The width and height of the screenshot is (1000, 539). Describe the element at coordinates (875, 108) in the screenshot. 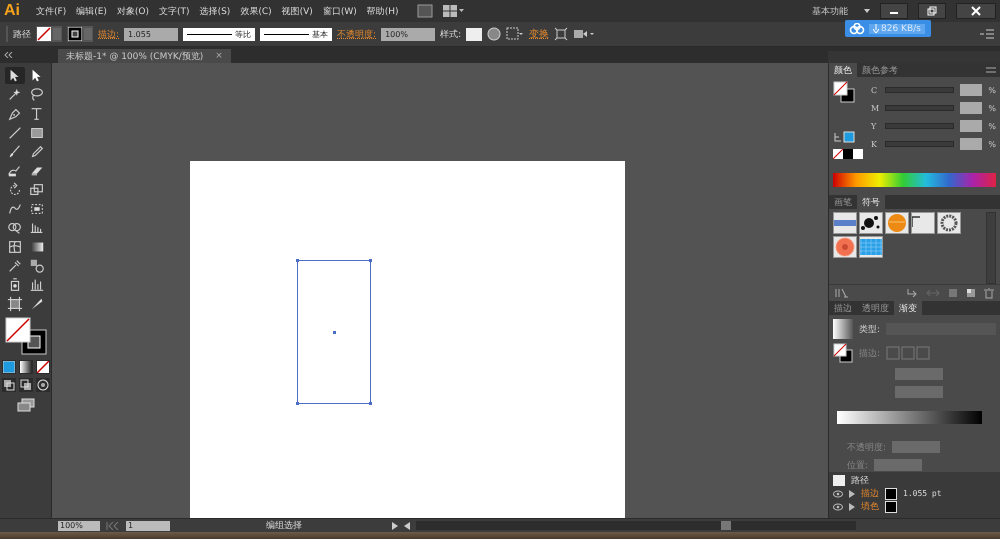

I see `channel-label: M` at that location.